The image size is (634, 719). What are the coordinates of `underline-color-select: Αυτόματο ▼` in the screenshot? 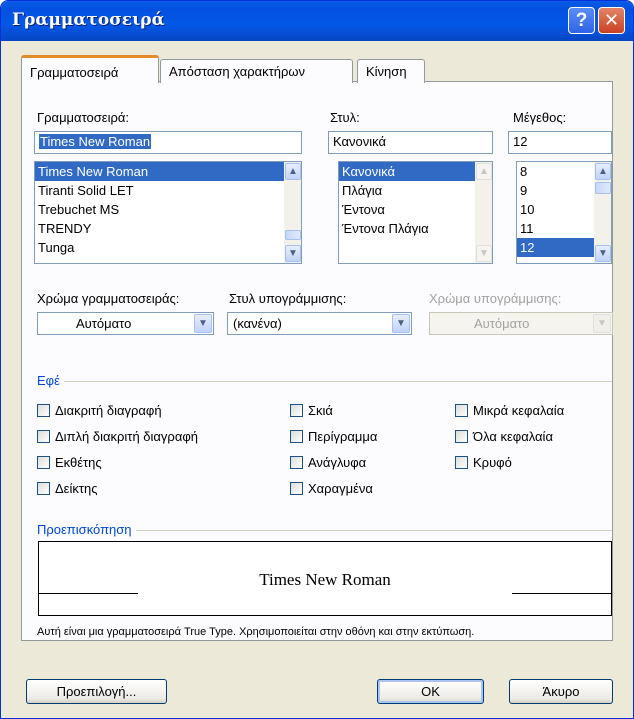 It's located at (521, 323).